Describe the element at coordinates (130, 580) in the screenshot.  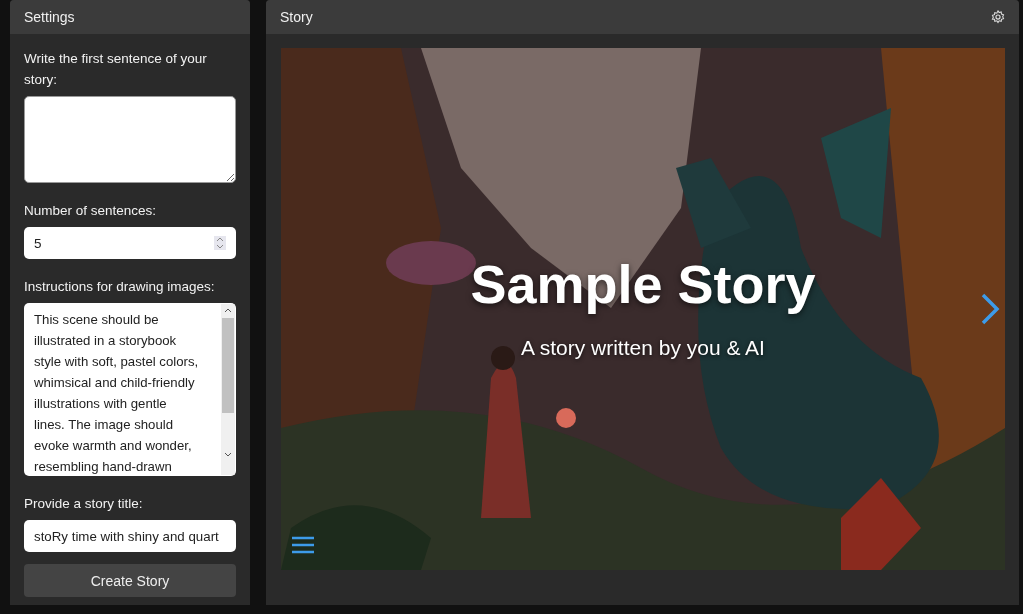
I see `create-story-button: Create Story` at that location.